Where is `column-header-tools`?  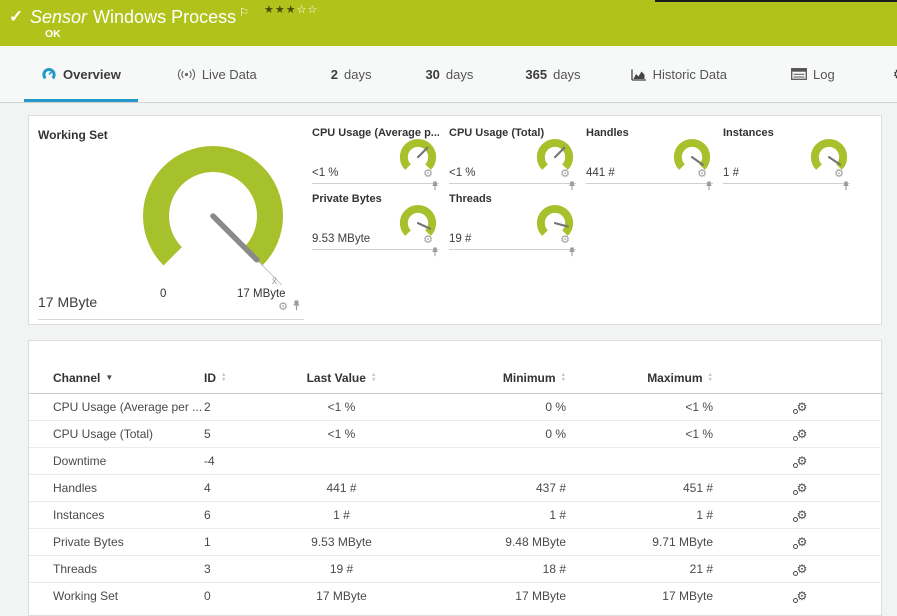
column-header-tools is located at coordinates (802, 378).